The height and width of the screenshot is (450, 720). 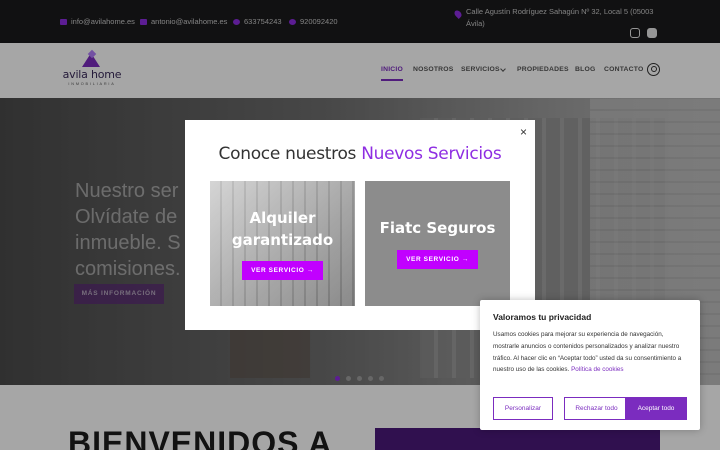 What do you see at coordinates (523, 132) in the screenshot?
I see `close-icon: ×` at bounding box center [523, 132].